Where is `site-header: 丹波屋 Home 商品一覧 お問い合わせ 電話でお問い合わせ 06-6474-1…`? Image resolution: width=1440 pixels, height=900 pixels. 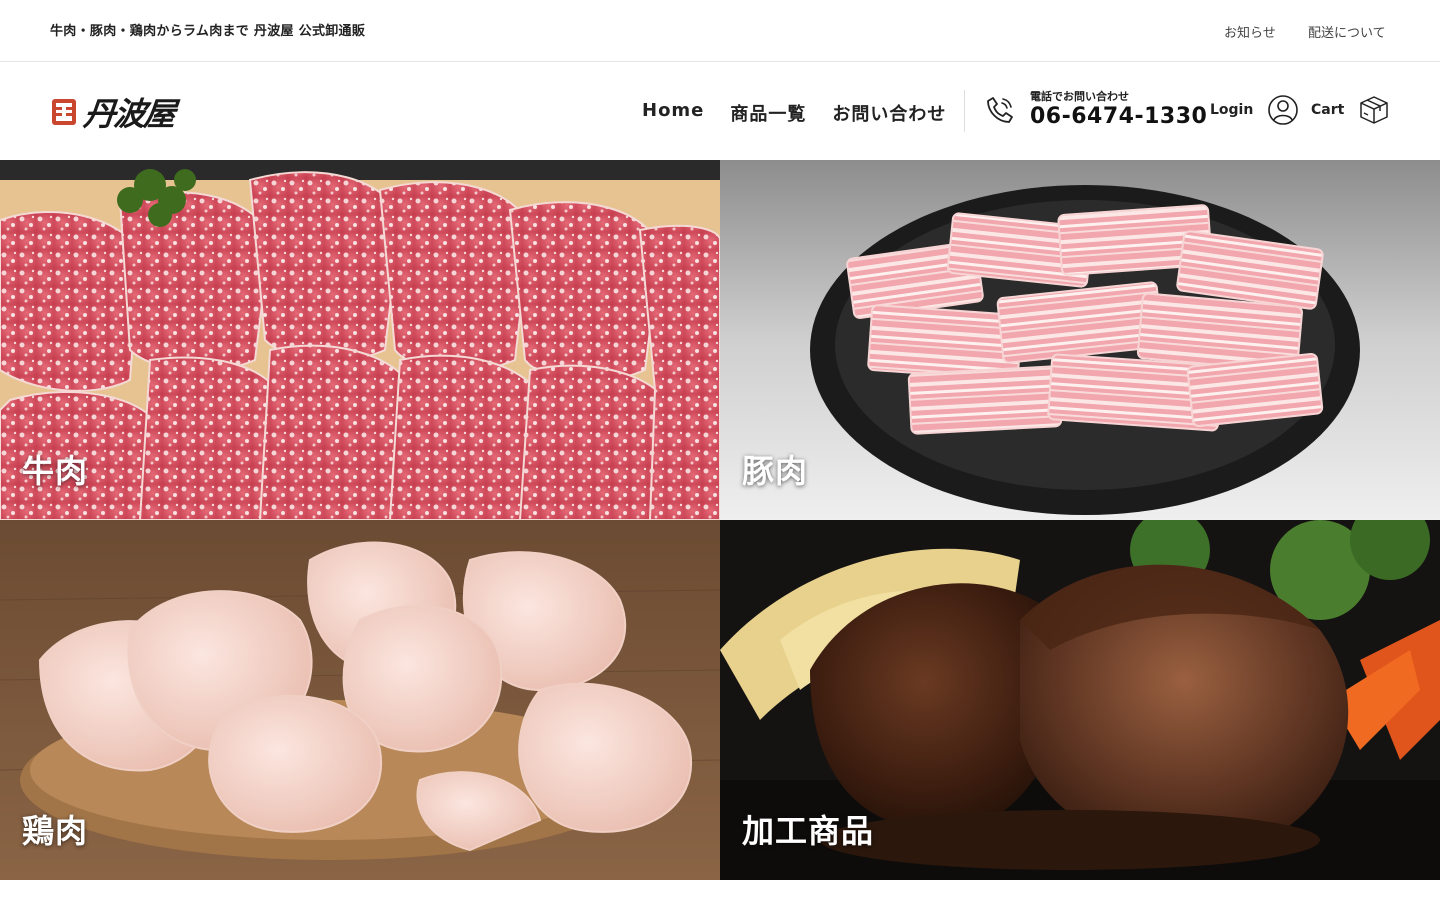 site-header: 丹波屋 Home 商品一覧 お問い合わせ 電話でお問い合わせ 06-6474-1… is located at coordinates (720, 111).